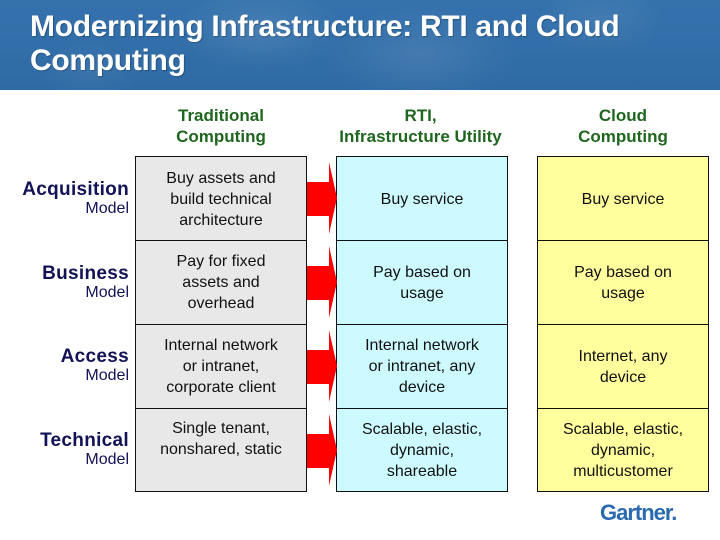  I want to click on row-label-business: Business Model, so click(64, 283).